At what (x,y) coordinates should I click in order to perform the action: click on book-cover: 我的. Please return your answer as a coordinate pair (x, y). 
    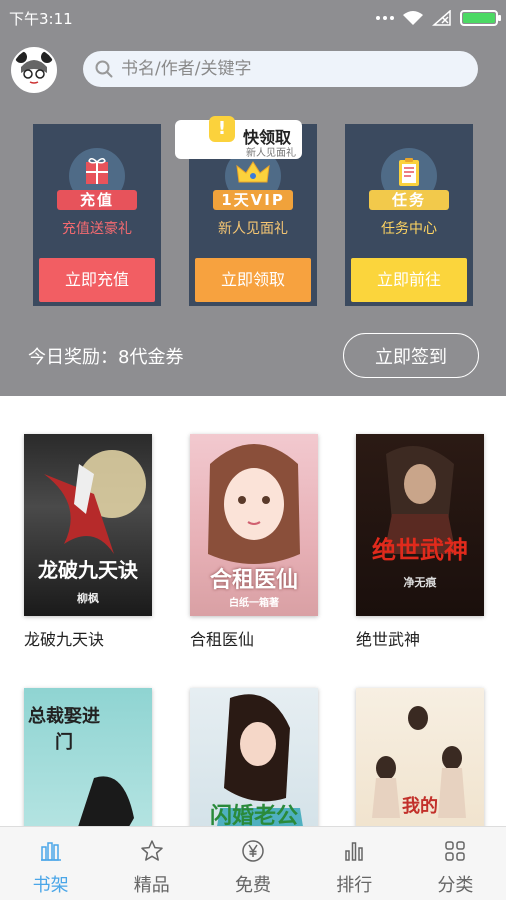
    Looking at the image, I should click on (420, 757).